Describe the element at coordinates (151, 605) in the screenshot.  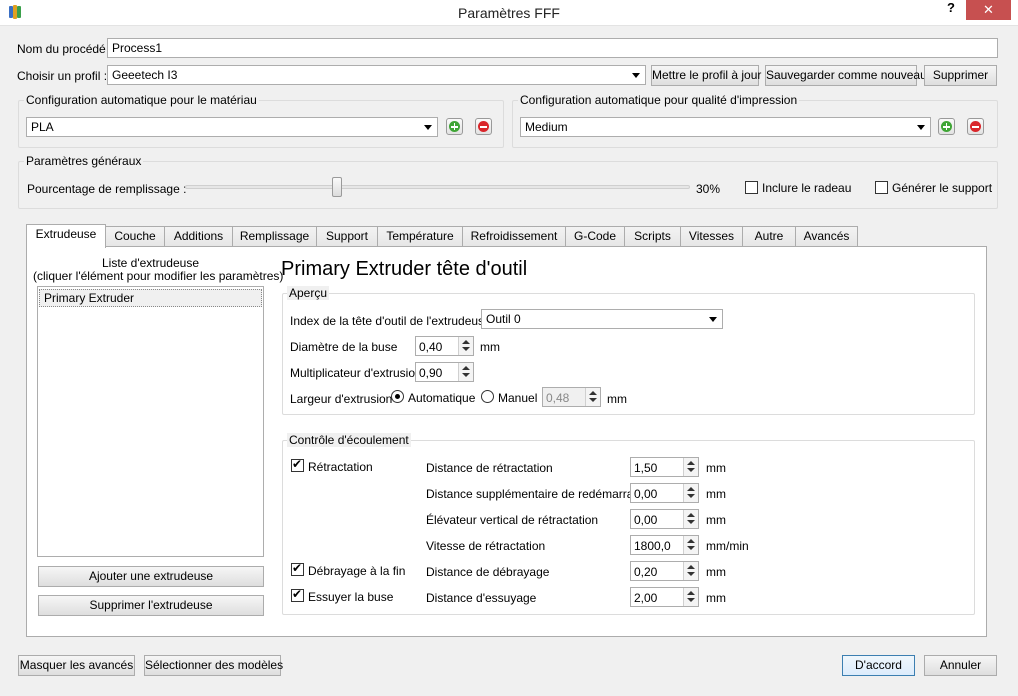
I see `remove-extruder-button: Supprimer l'extrudeuse` at that location.